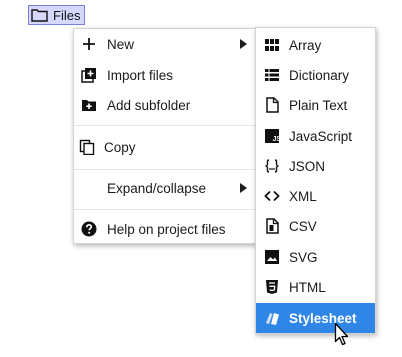 The width and height of the screenshot is (402, 357). I want to click on submenu-item-plain-text: Plain Text, so click(315, 105).